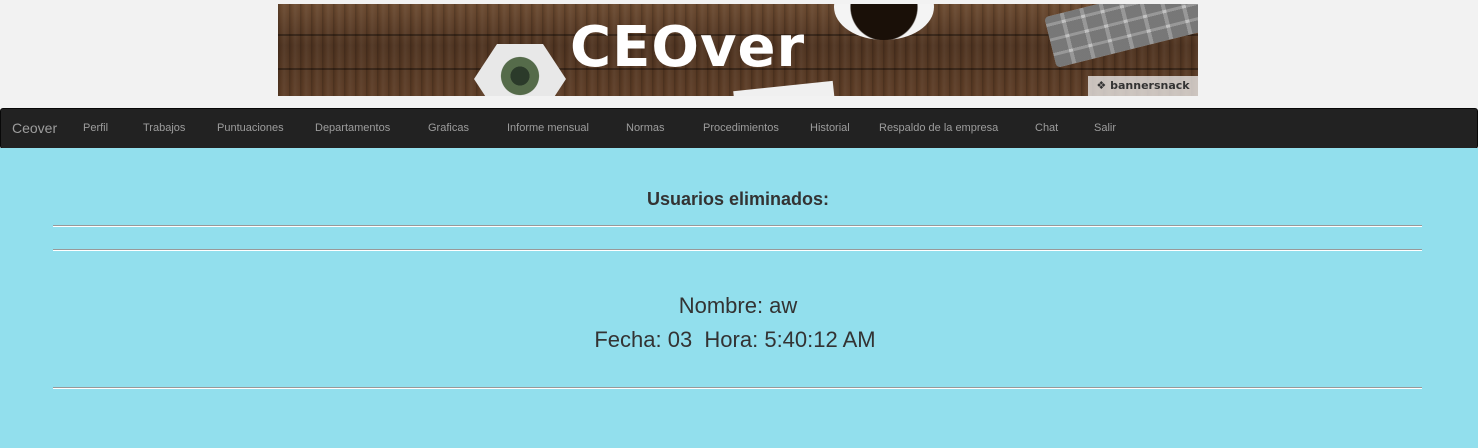 This screenshot has height=448, width=1478. What do you see at coordinates (645, 128) in the screenshot?
I see `nav-item-normas: Normas` at bounding box center [645, 128].